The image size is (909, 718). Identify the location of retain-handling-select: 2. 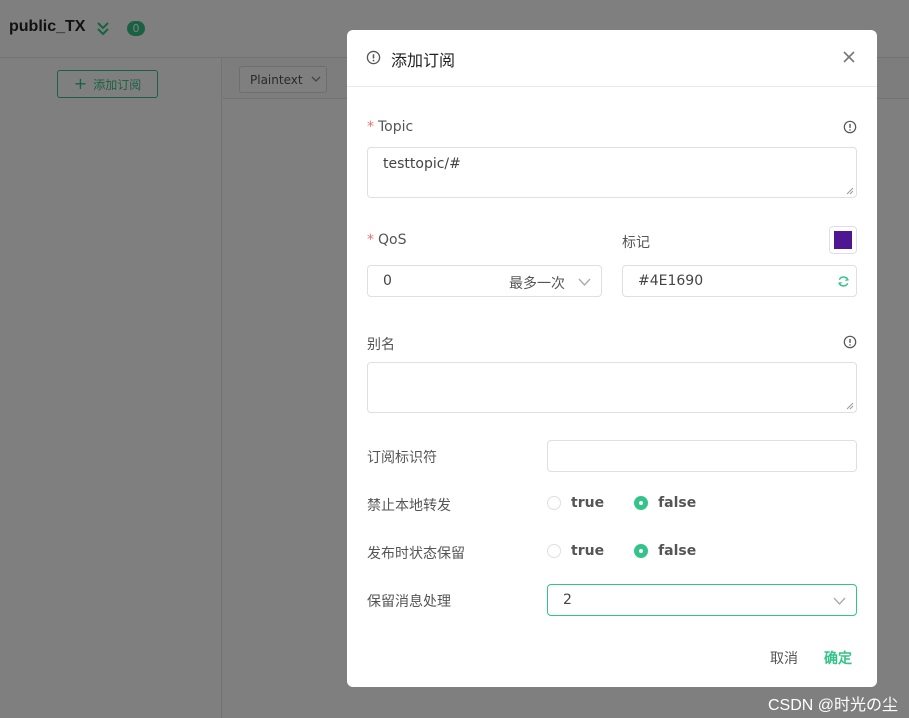
(702, 600).